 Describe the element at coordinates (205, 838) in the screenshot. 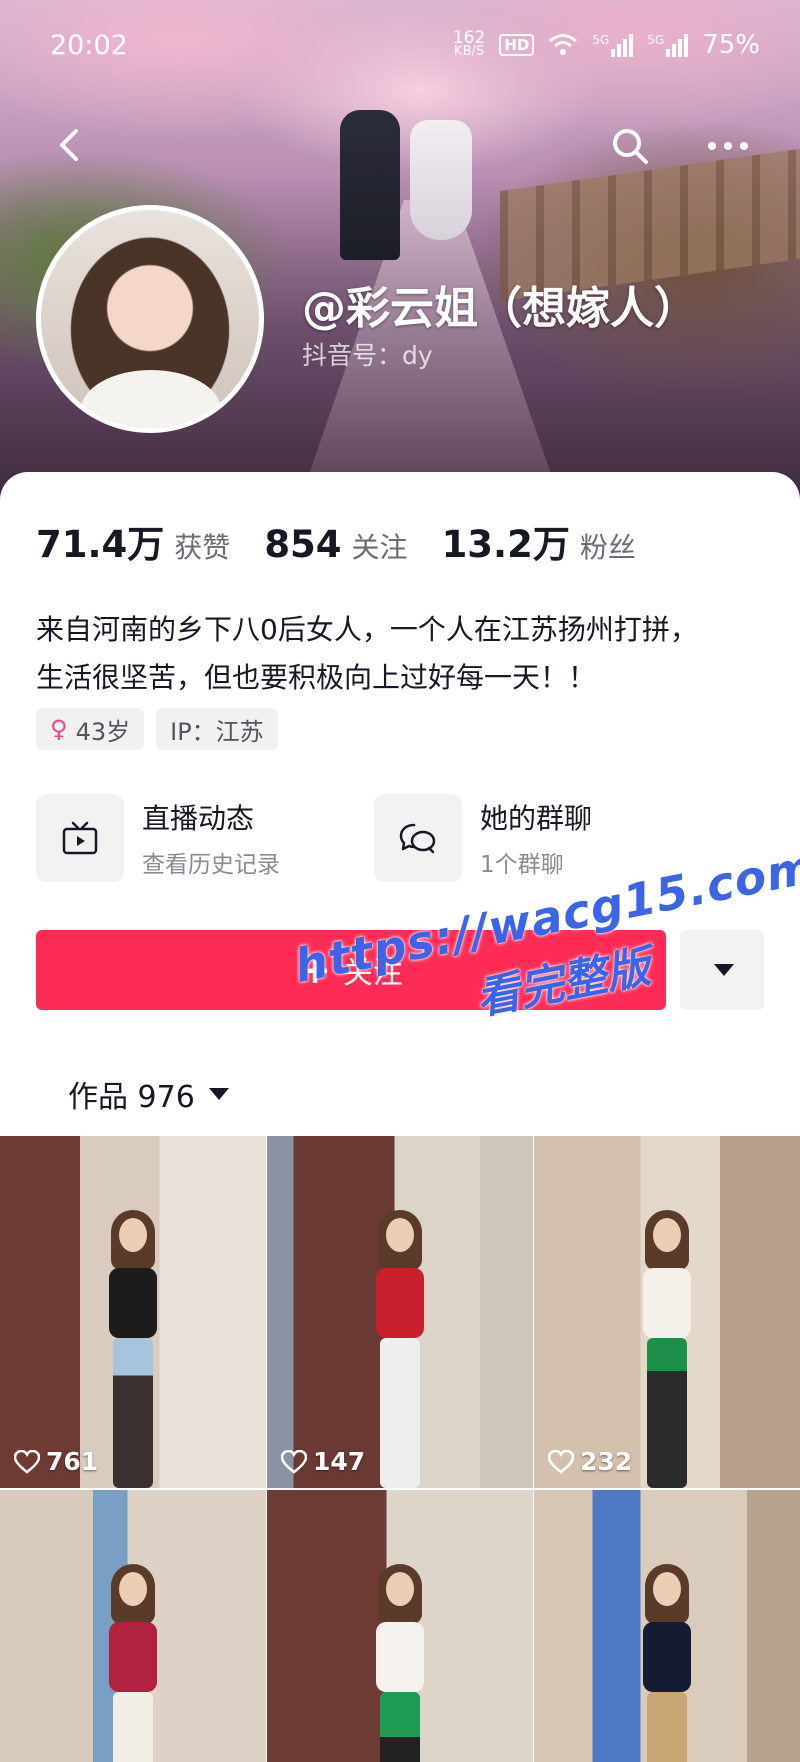

I see `live-history-entry: 直播动态 查看历史记录` at that location.